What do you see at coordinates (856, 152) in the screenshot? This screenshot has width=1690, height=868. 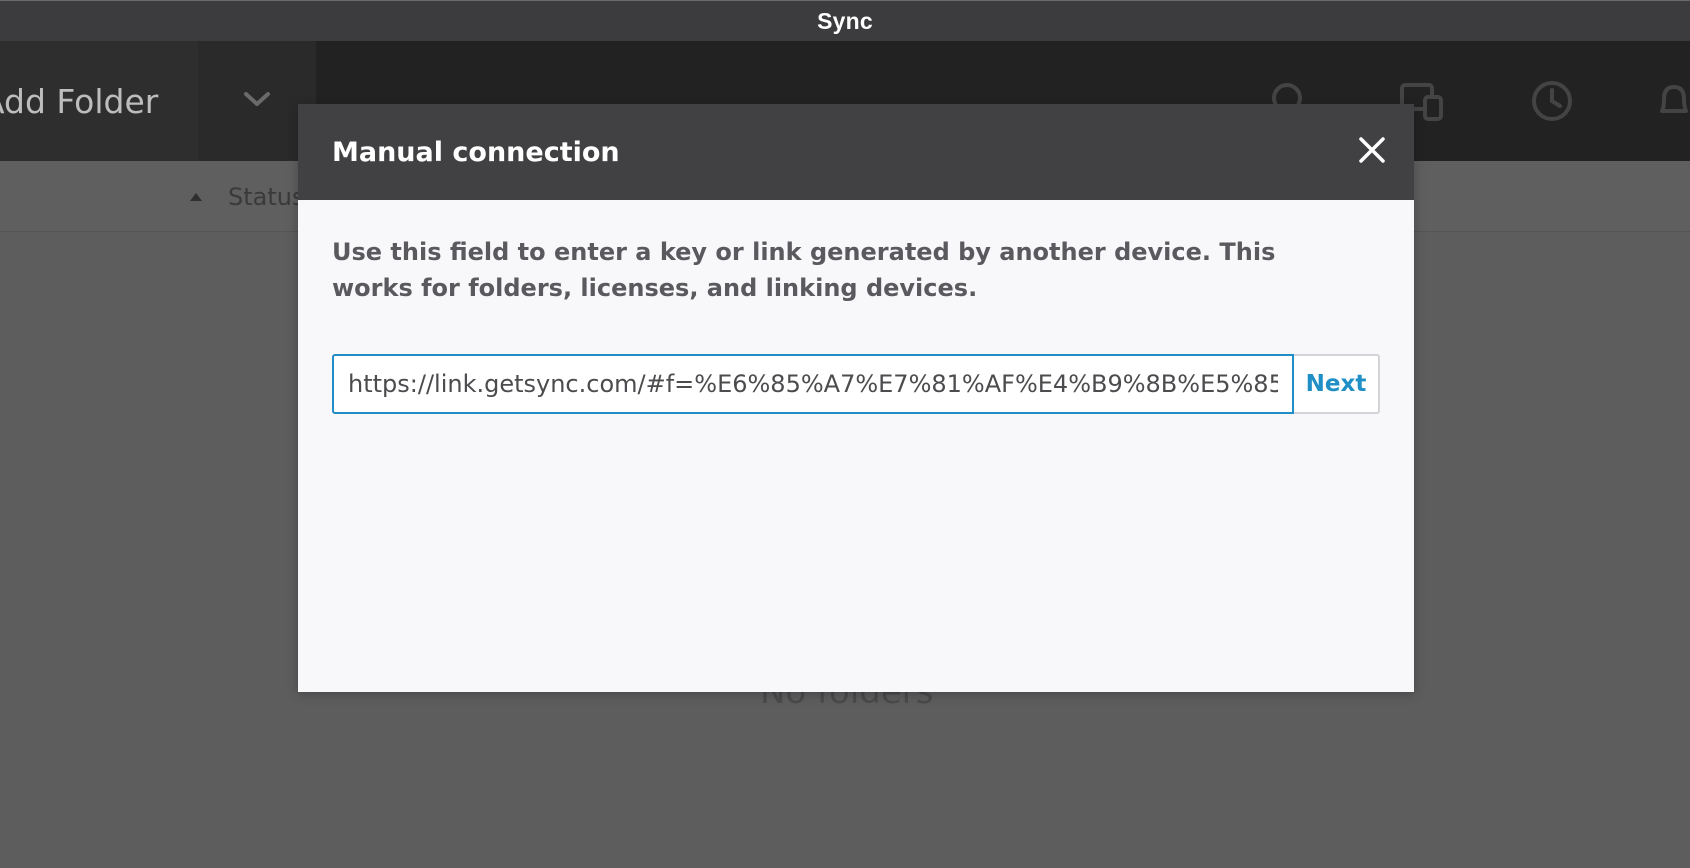 I see `dialog-header: Manual connection` at bounding box center [856, 152].